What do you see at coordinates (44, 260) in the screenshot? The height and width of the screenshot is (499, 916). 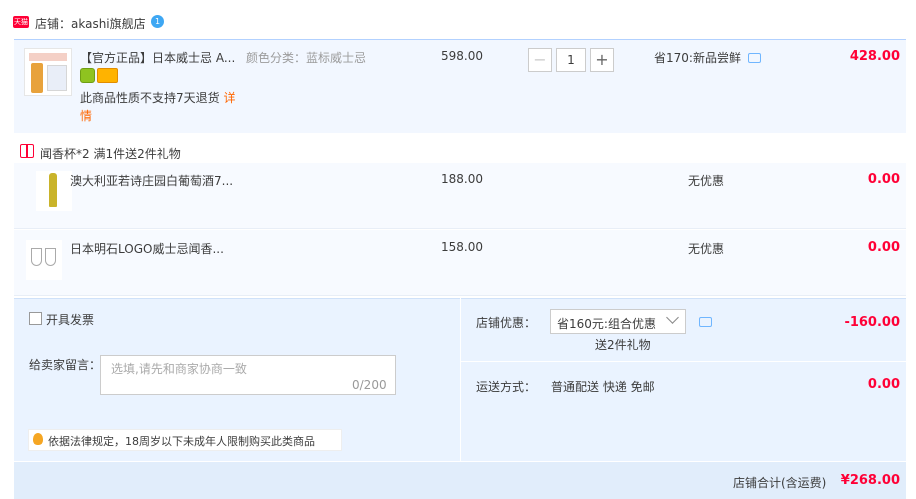 I see `gift-thumbnail-glasses` at bounding box center [44, 260].